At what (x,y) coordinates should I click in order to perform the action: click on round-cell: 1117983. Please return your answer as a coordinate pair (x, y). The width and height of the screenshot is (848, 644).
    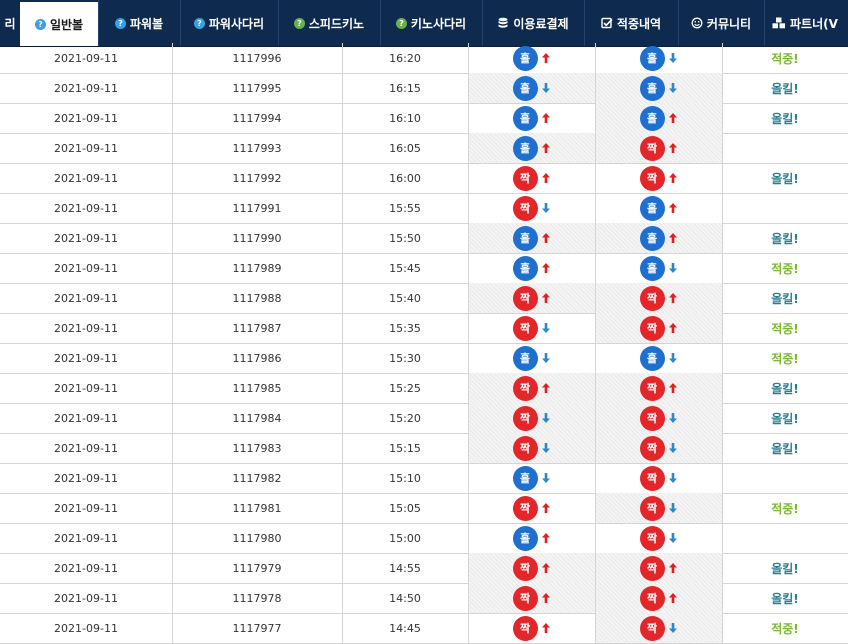
    Looking at the image, I should click on (257, 448).